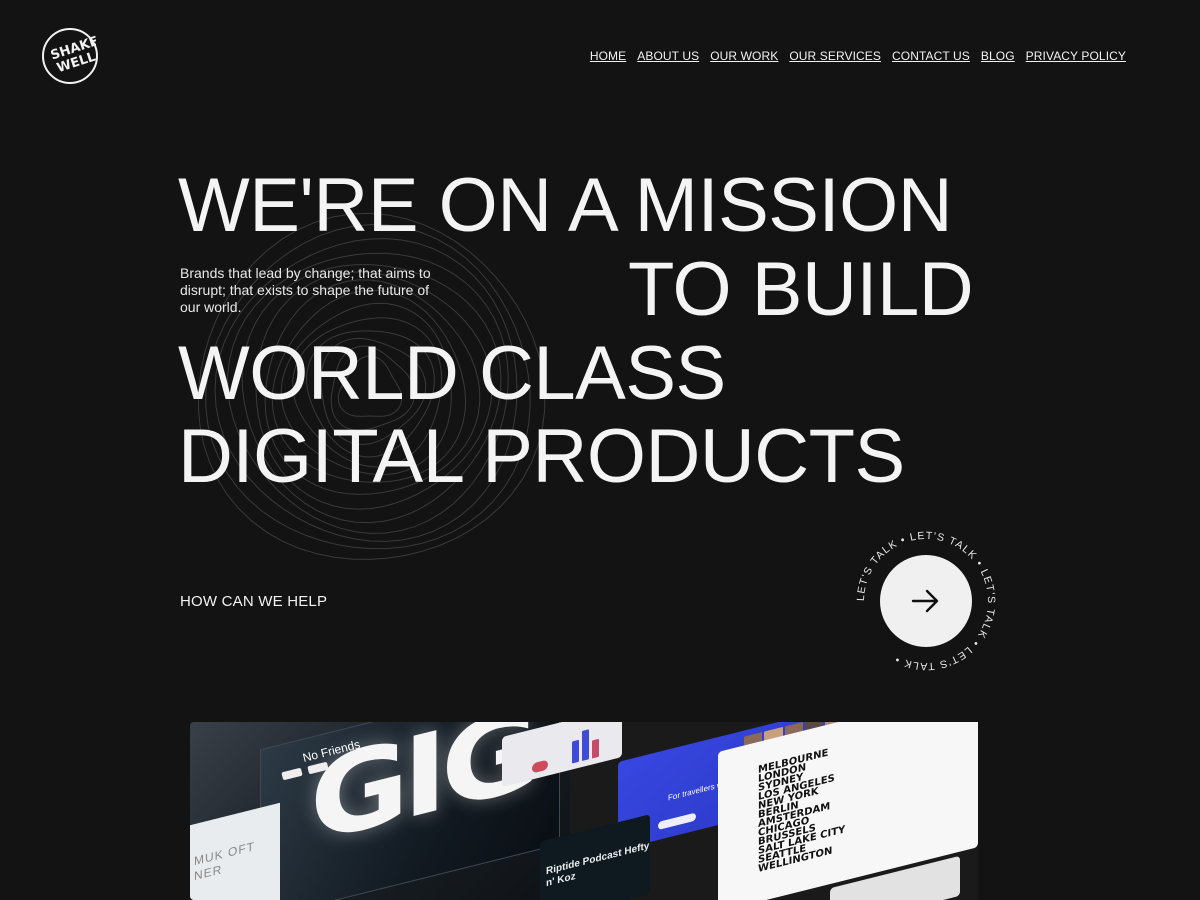  I want to click on showcase-side-panel: MUK OFT NER, so click(235, 851).